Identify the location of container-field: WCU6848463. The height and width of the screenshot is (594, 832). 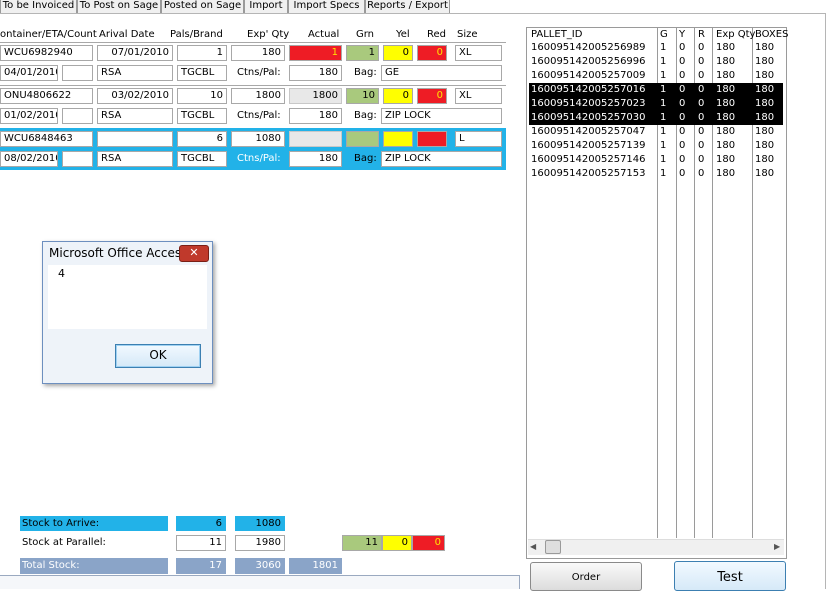
(46, 139).